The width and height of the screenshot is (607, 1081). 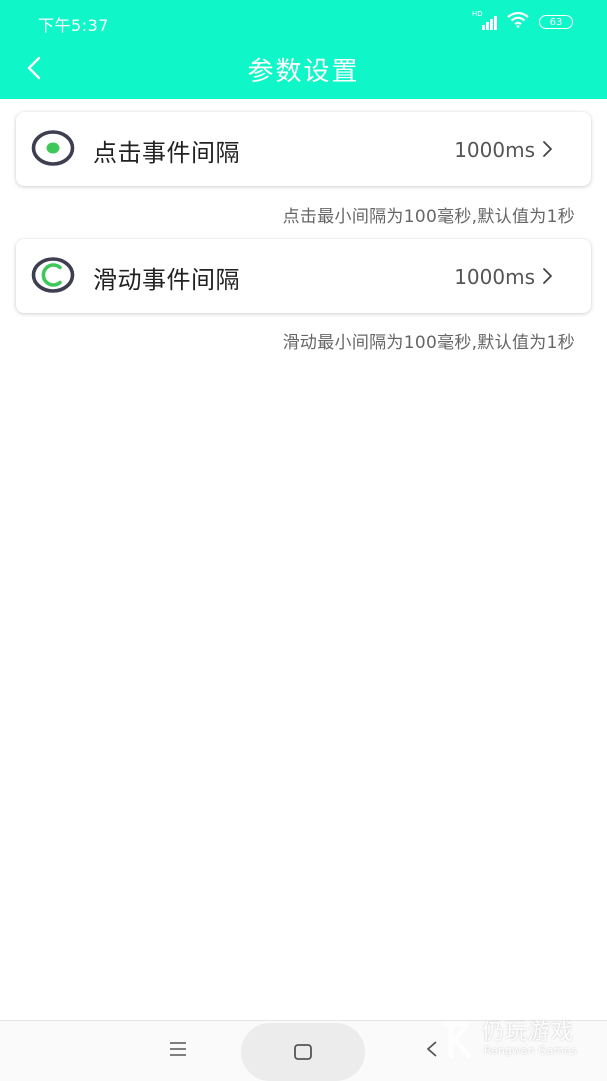 What do you see at coordinates (53, 148) in the screenshot?
I see `tap-dot-icon` at bounding box center [53, 148].